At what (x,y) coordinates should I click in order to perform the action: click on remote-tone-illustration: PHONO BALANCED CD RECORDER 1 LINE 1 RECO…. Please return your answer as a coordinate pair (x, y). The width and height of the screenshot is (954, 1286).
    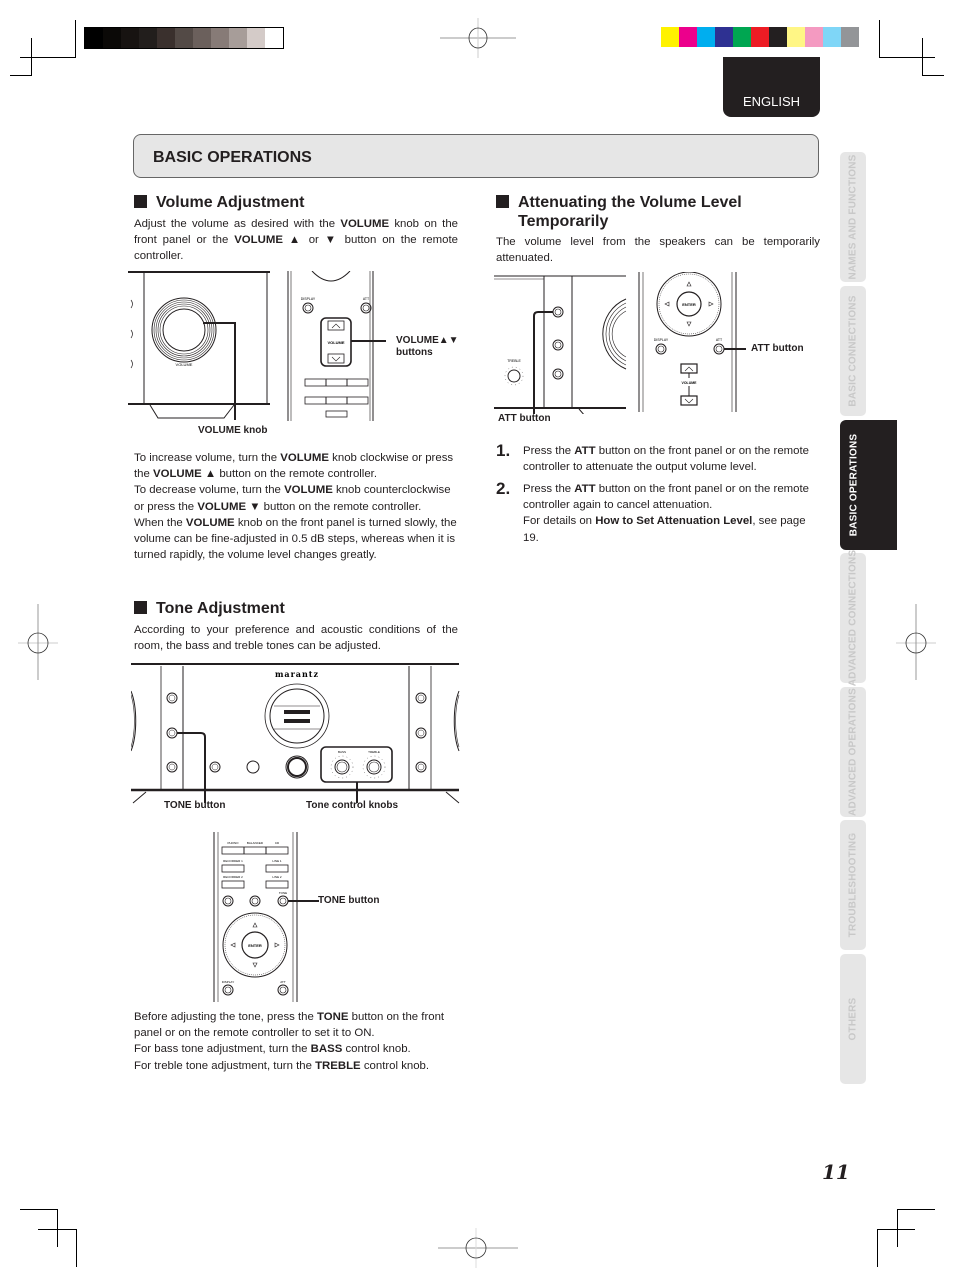
    Looking at the image, I should click on (266, 917).